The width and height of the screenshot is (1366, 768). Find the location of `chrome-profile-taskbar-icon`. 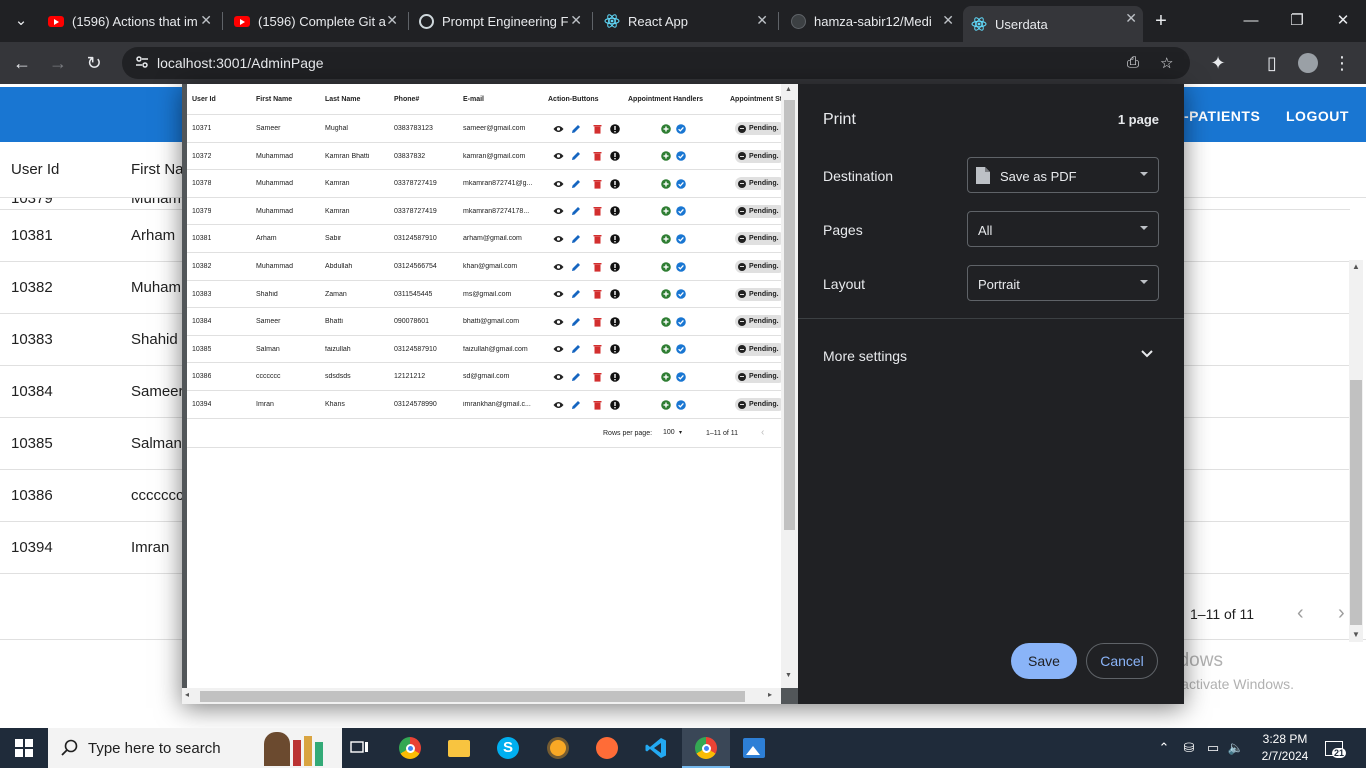

chrome-profile-taskbar-icon is located at coordinates (706, 748).